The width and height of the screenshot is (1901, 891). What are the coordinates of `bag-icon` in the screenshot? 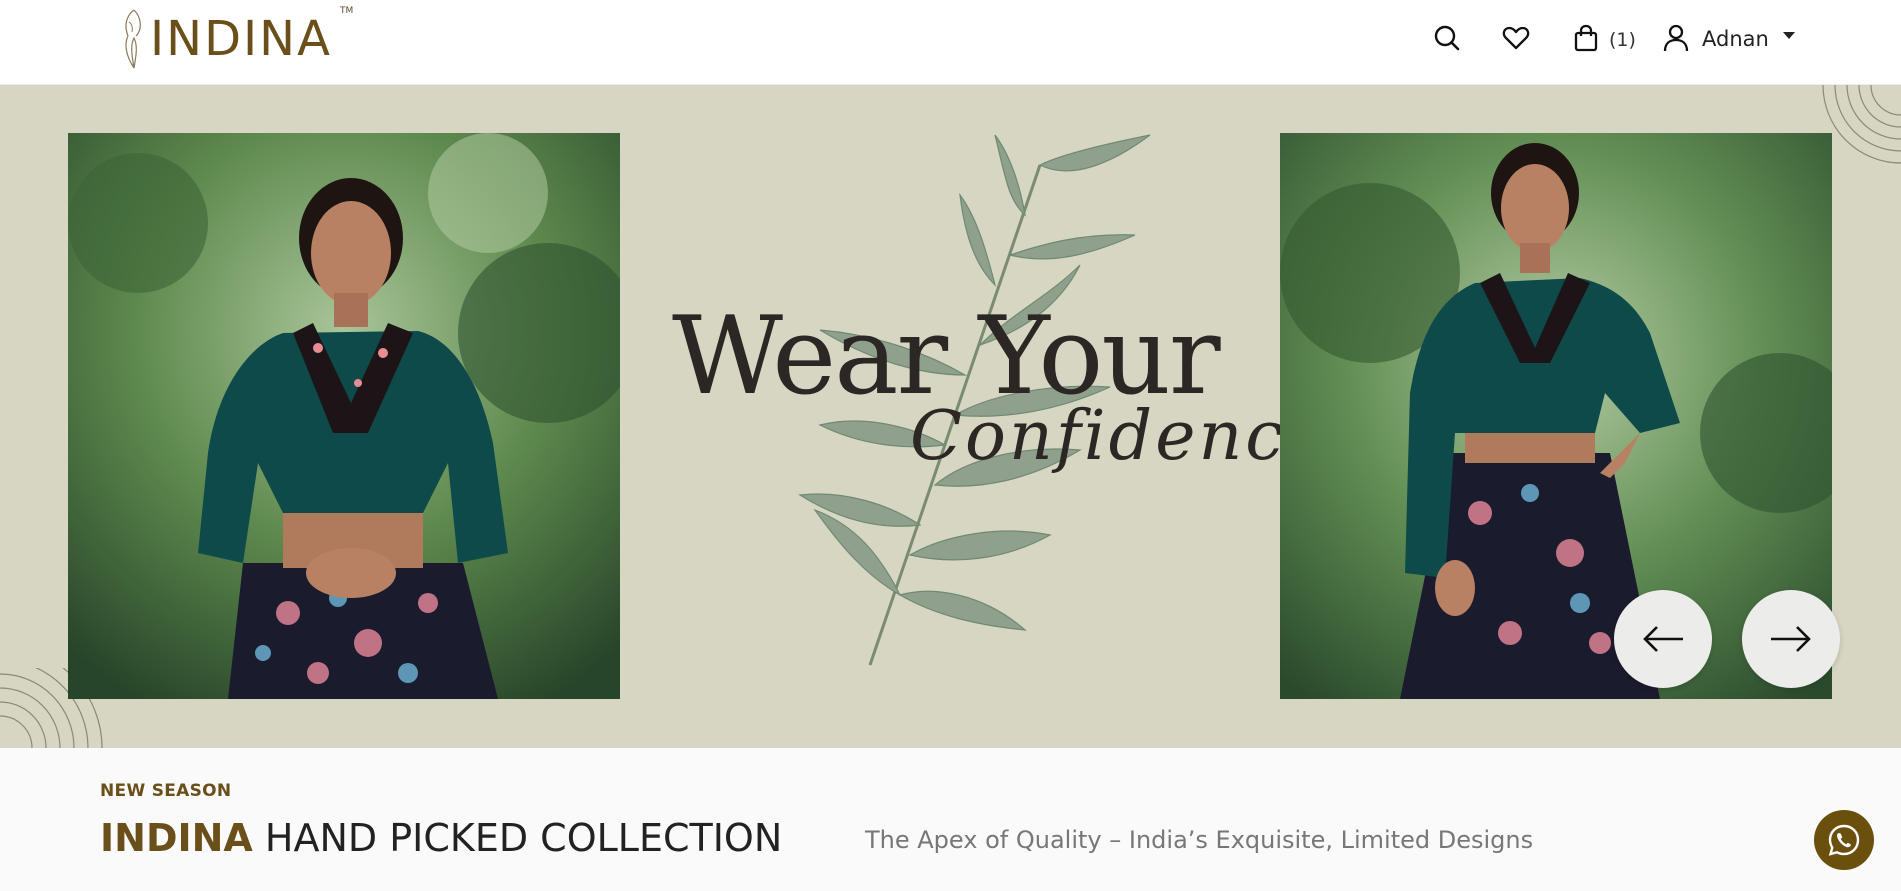 It's located at (1586, 38).